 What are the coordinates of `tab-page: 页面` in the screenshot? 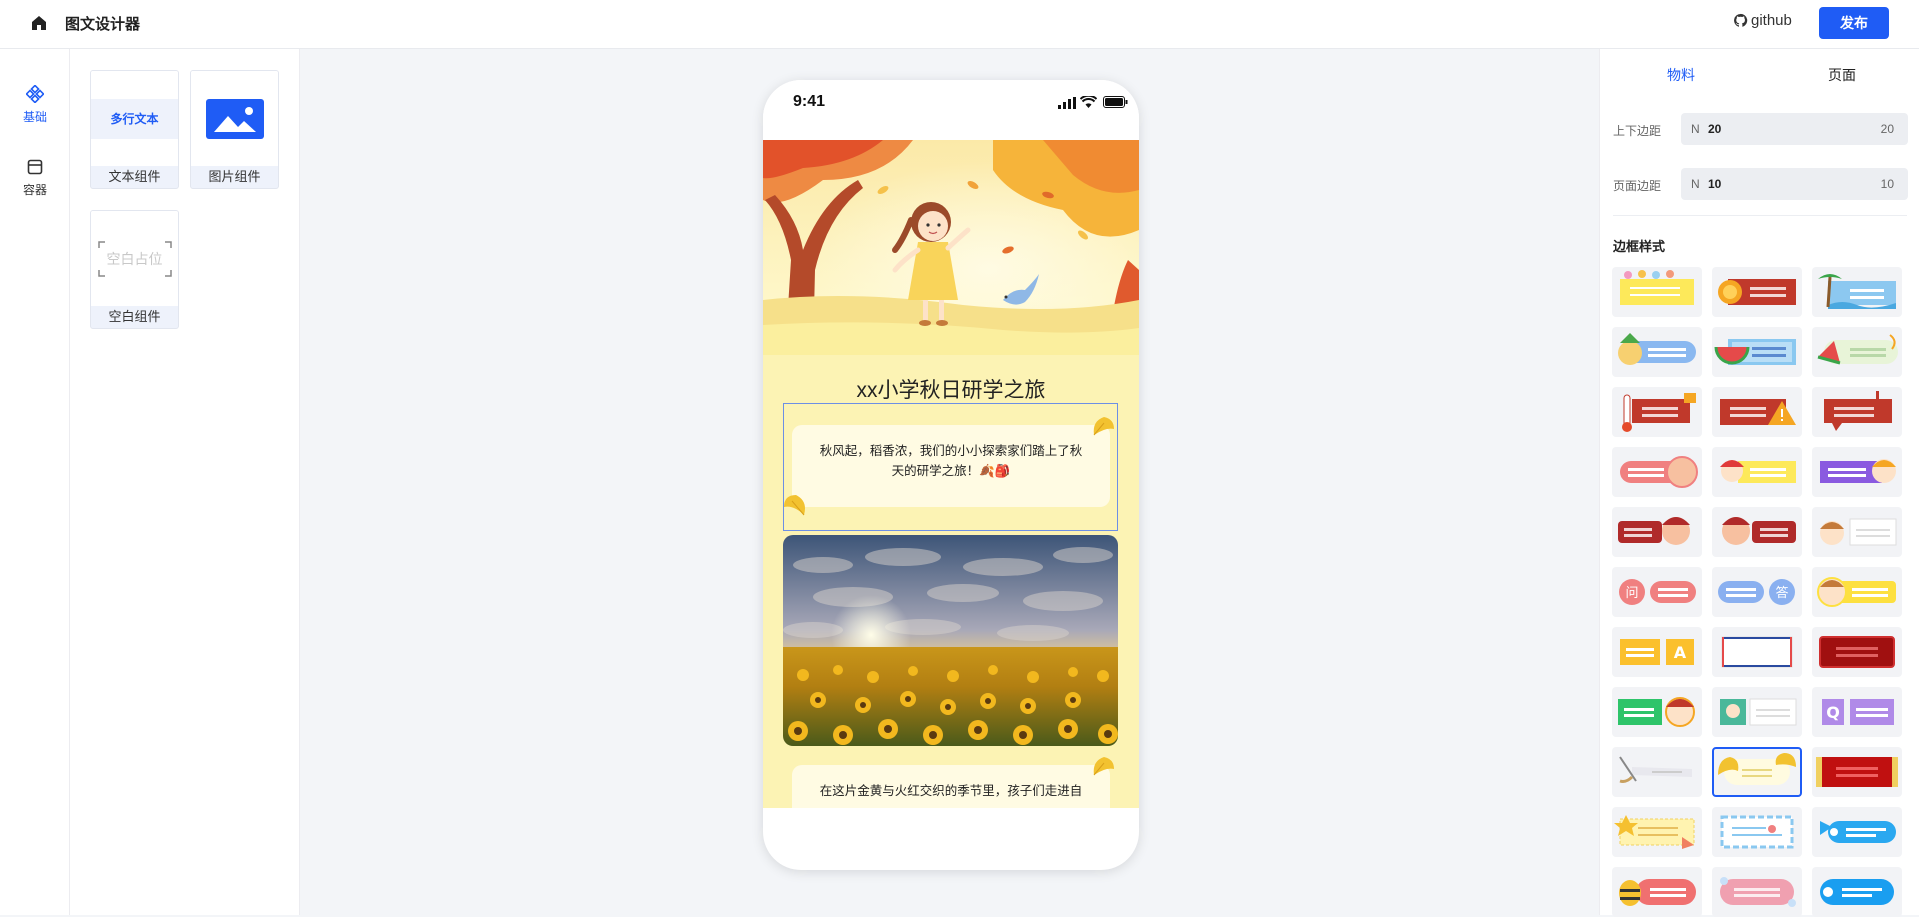 It's located at (1842, 75).